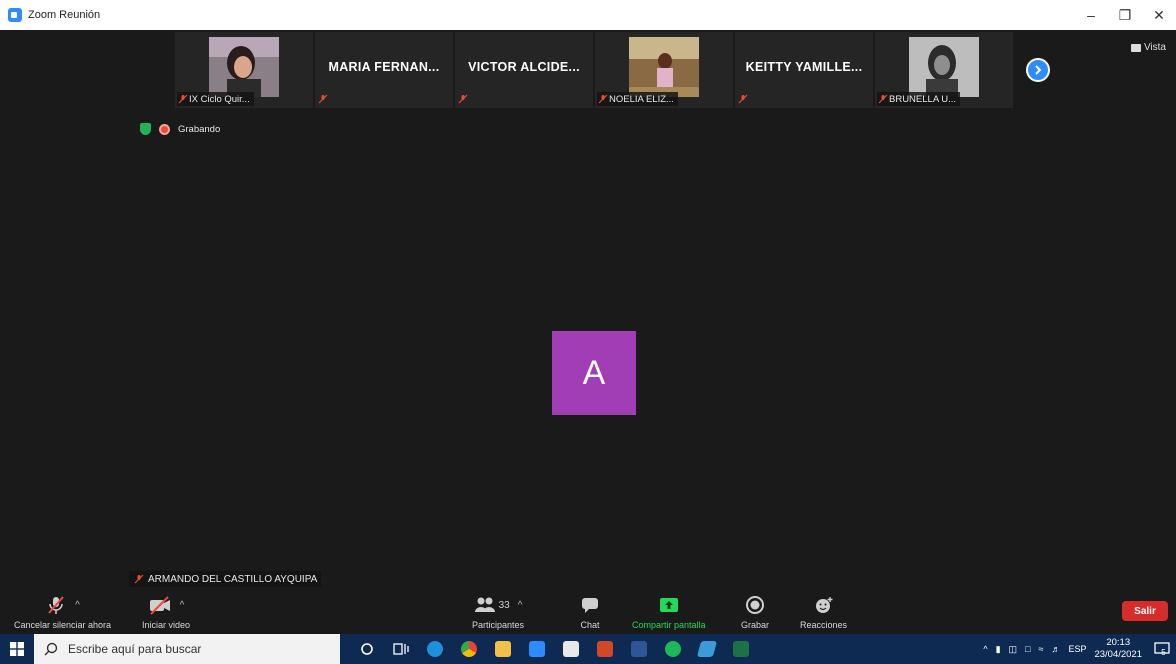  I want to click on recording-label: Grabando, so click(199, 129).